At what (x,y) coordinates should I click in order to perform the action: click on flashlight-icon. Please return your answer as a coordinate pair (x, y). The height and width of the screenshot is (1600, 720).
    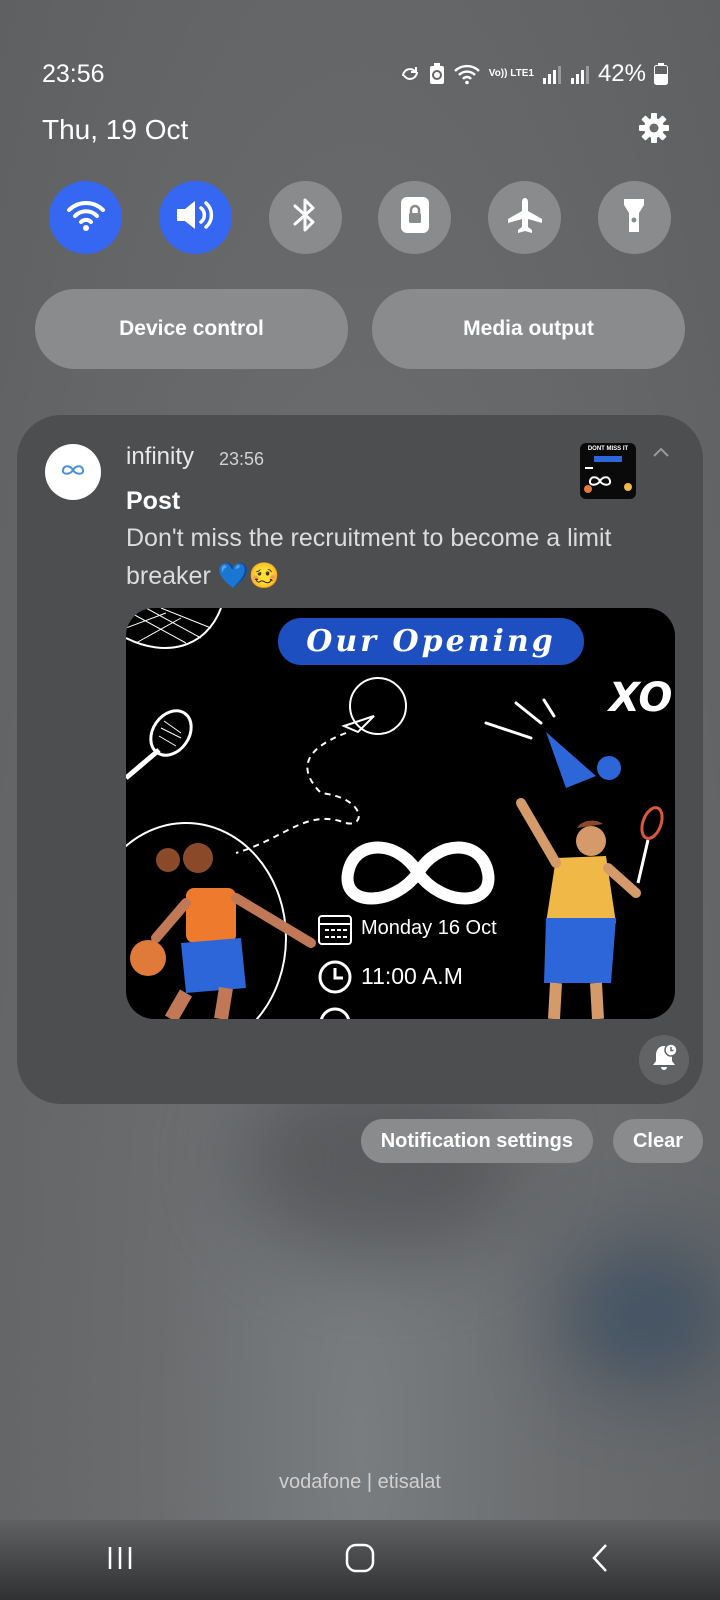
    Looking at the image, I should click on (634, 217).